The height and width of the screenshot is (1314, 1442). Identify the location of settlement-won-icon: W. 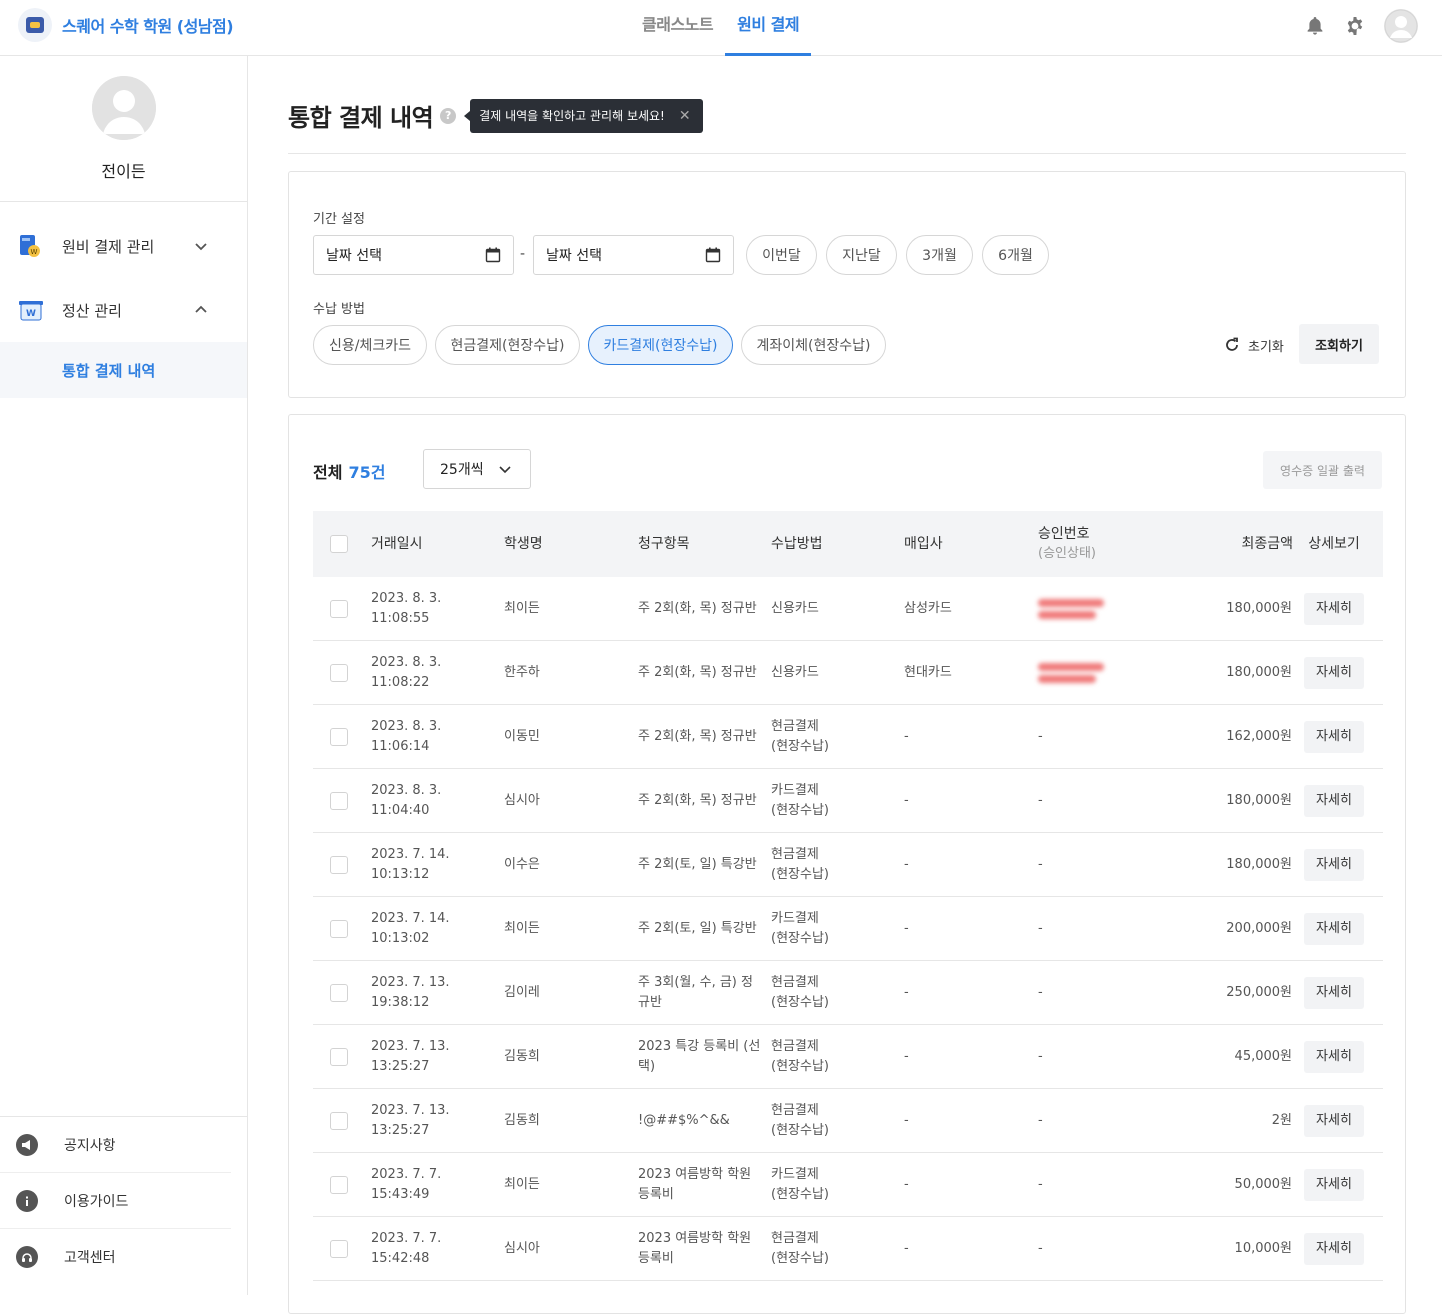
(31, 310).